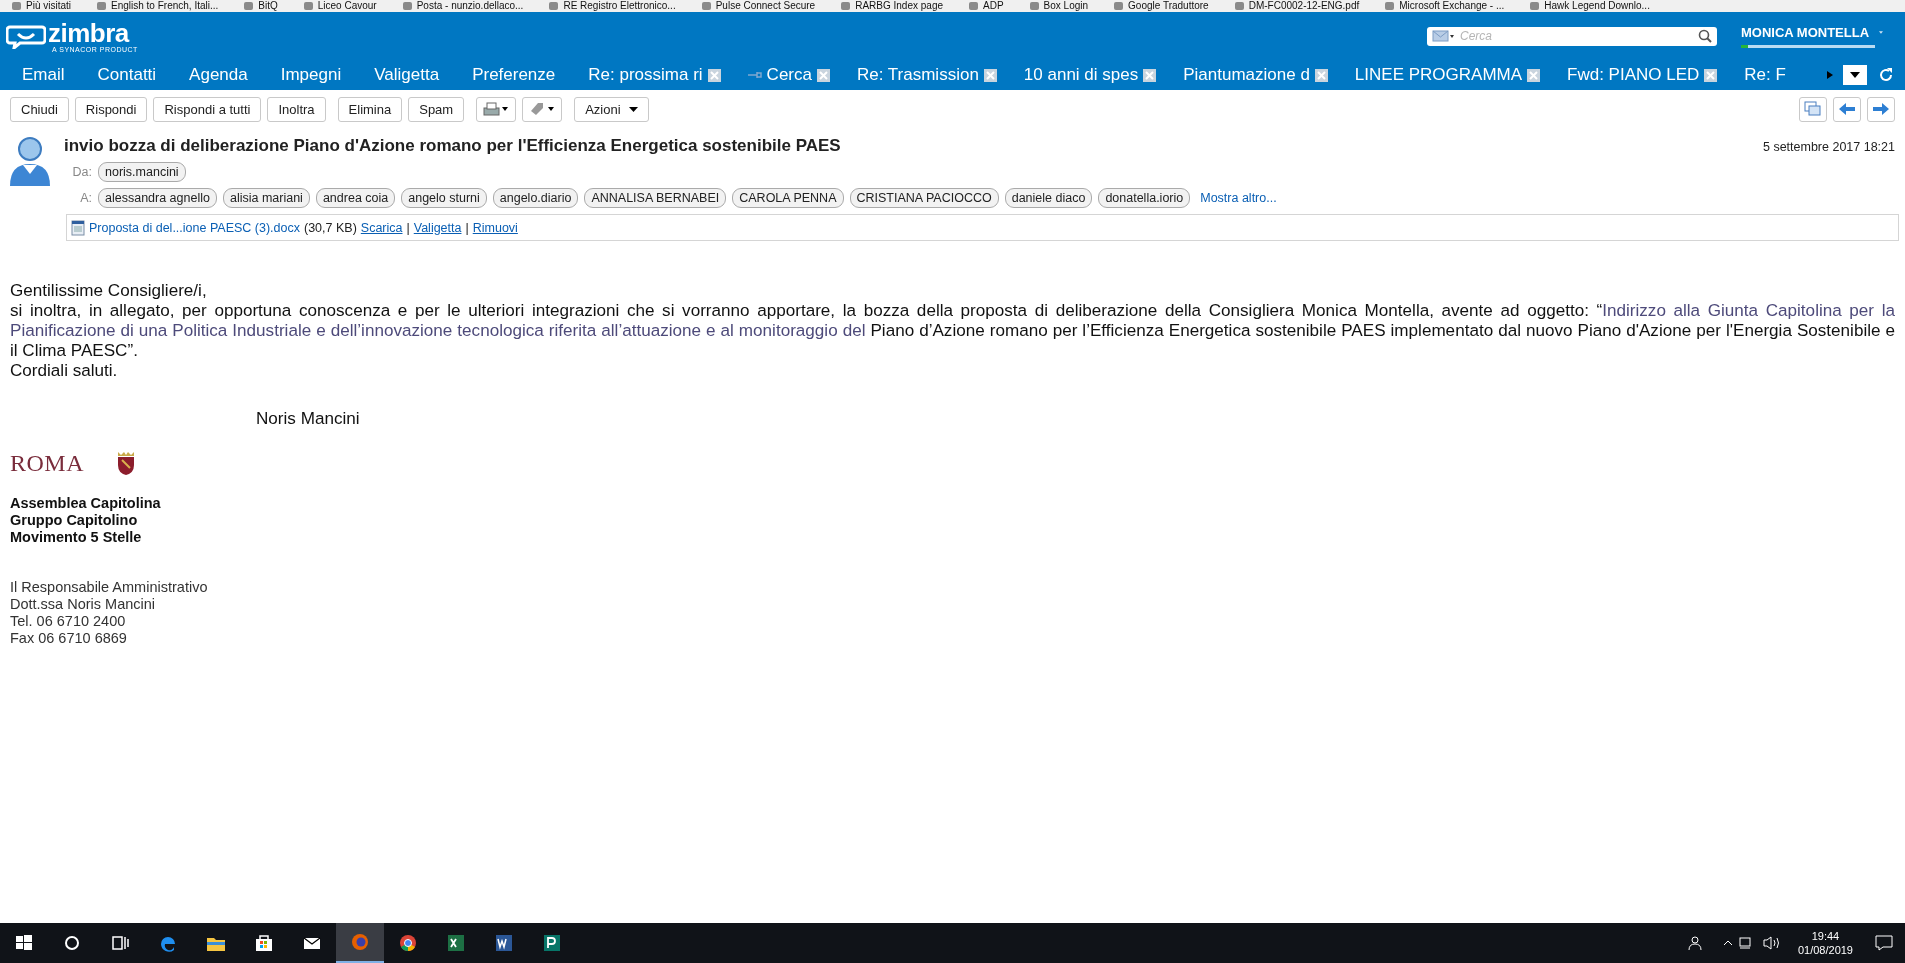  What do you see at coordinates (308, 419) in the screenshot?
I see `signer-name: Noris Mancini` at bounding box center [308, 419].